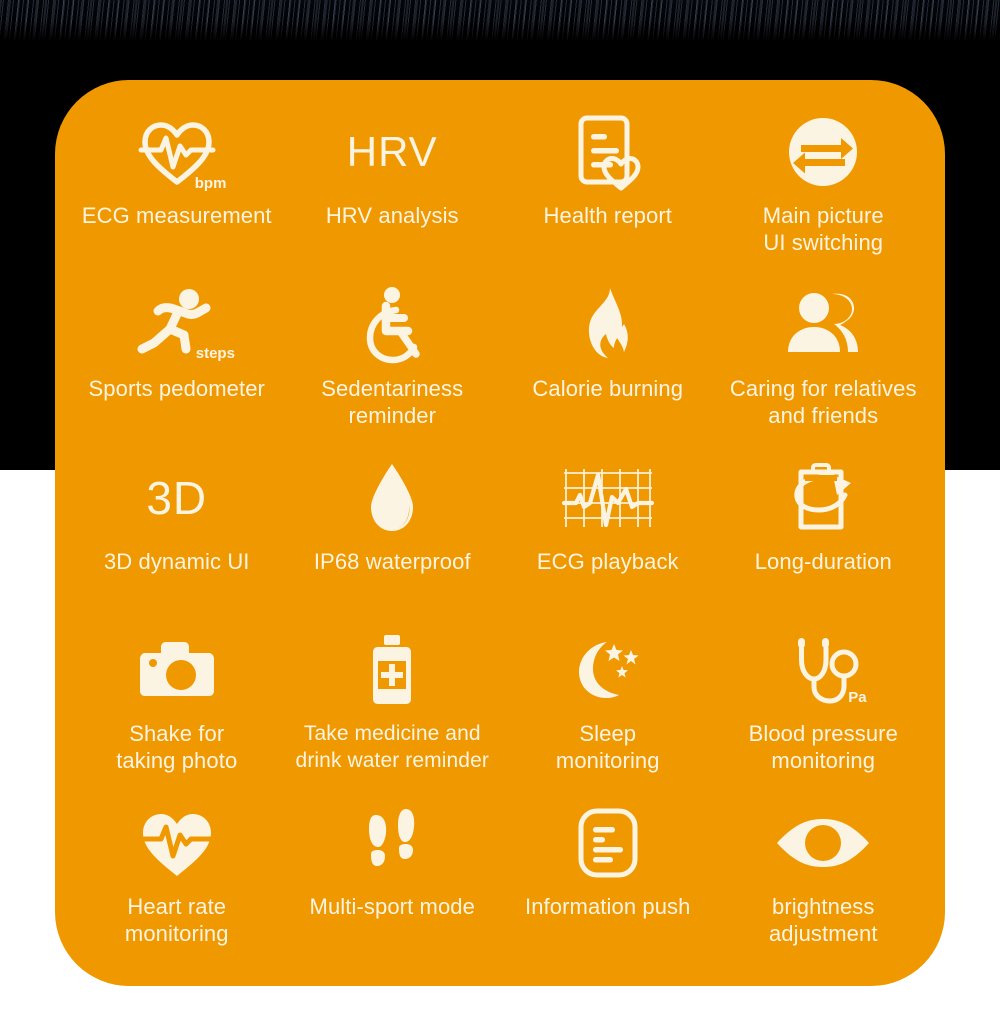 The image size is (1000, 1024). What do you see at coordinates (392, 215) in the screenshot?
I see `feature-label: HRV analysis` at bounding box center [392, 215].